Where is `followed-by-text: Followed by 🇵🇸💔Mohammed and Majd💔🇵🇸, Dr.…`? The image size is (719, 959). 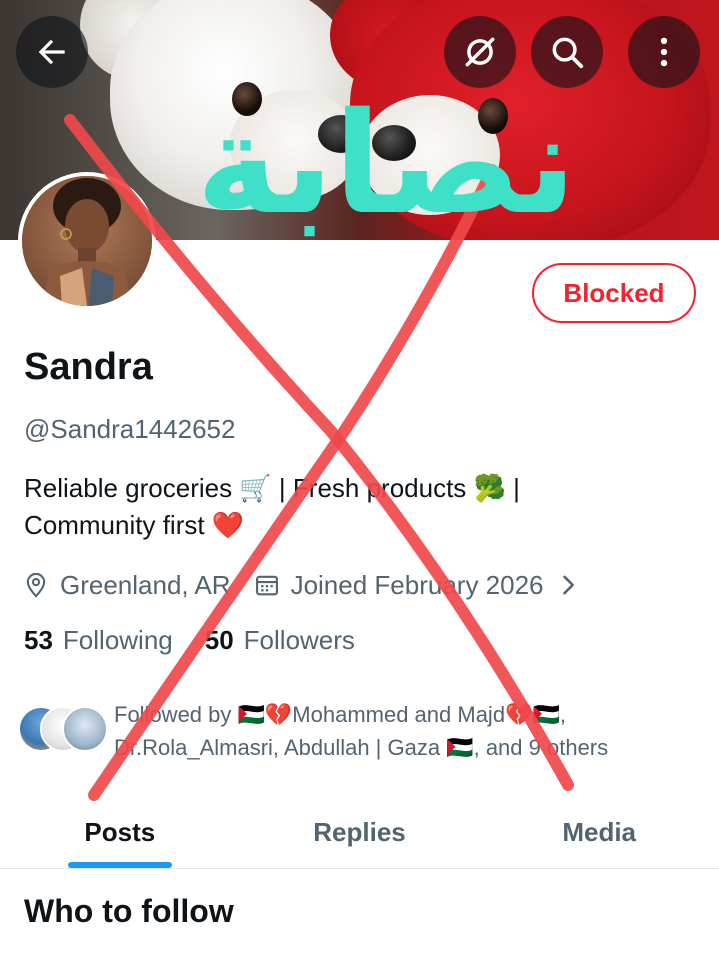
followed-by-text: Followed by 🇵🇸💔Mohammed and Majd💔🇵🇸, Dr.… is located at coordinates (409, 731).